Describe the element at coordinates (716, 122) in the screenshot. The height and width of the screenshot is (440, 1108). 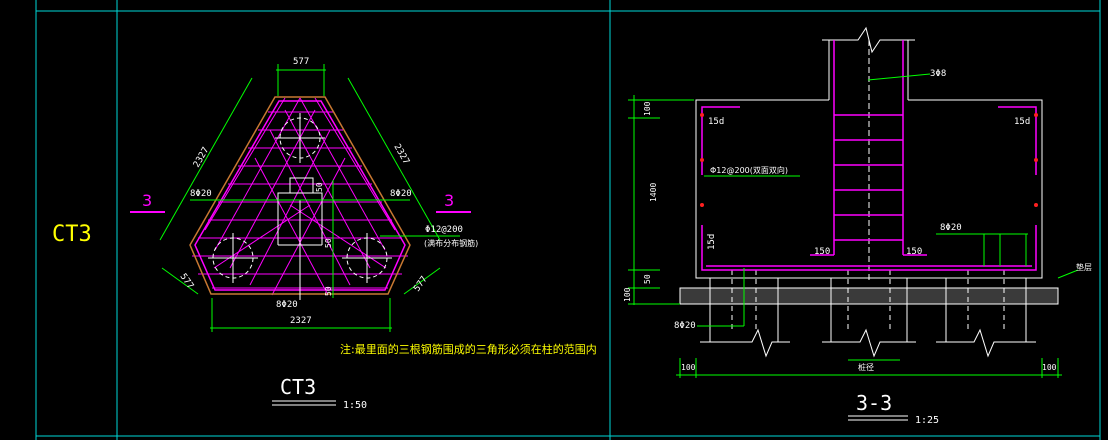
I see `section-label-tl-anchor: 15d` at that location.